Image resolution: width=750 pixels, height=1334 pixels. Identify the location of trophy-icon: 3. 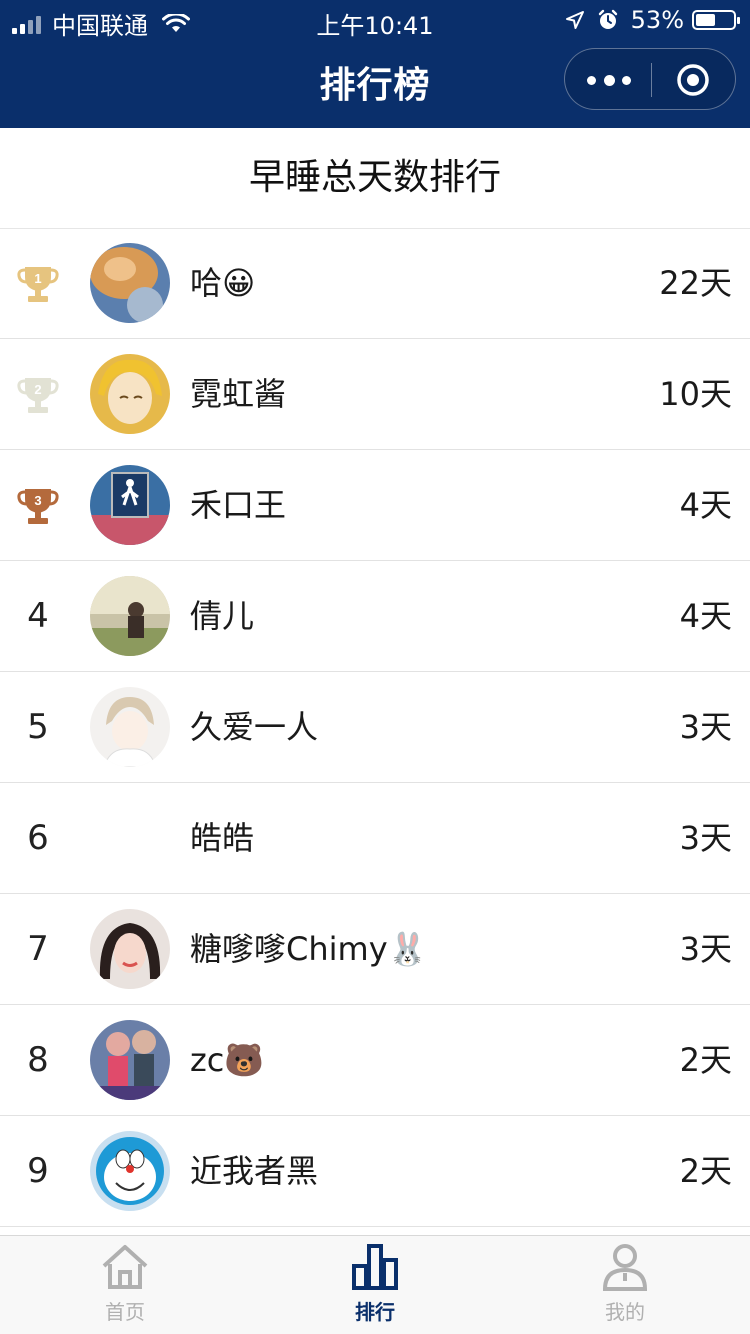
(38, 506).